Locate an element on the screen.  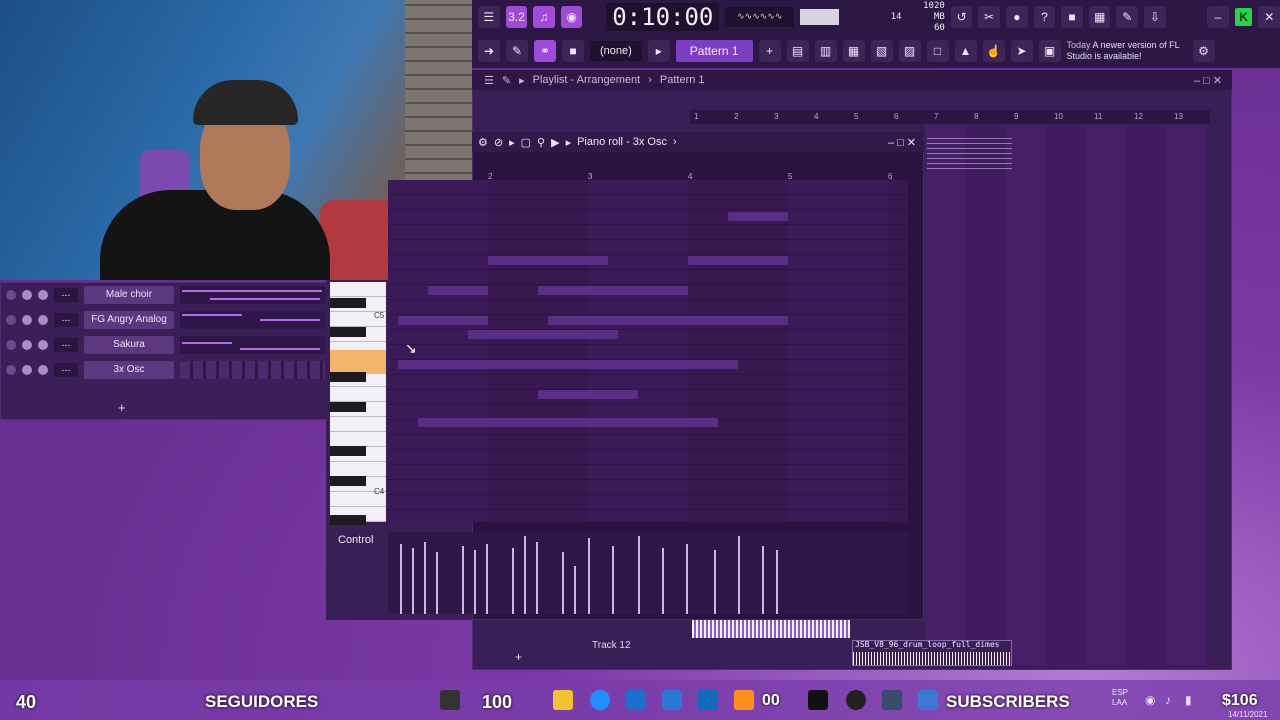
taskbar-app-icon is located at coordinates (450, 700).